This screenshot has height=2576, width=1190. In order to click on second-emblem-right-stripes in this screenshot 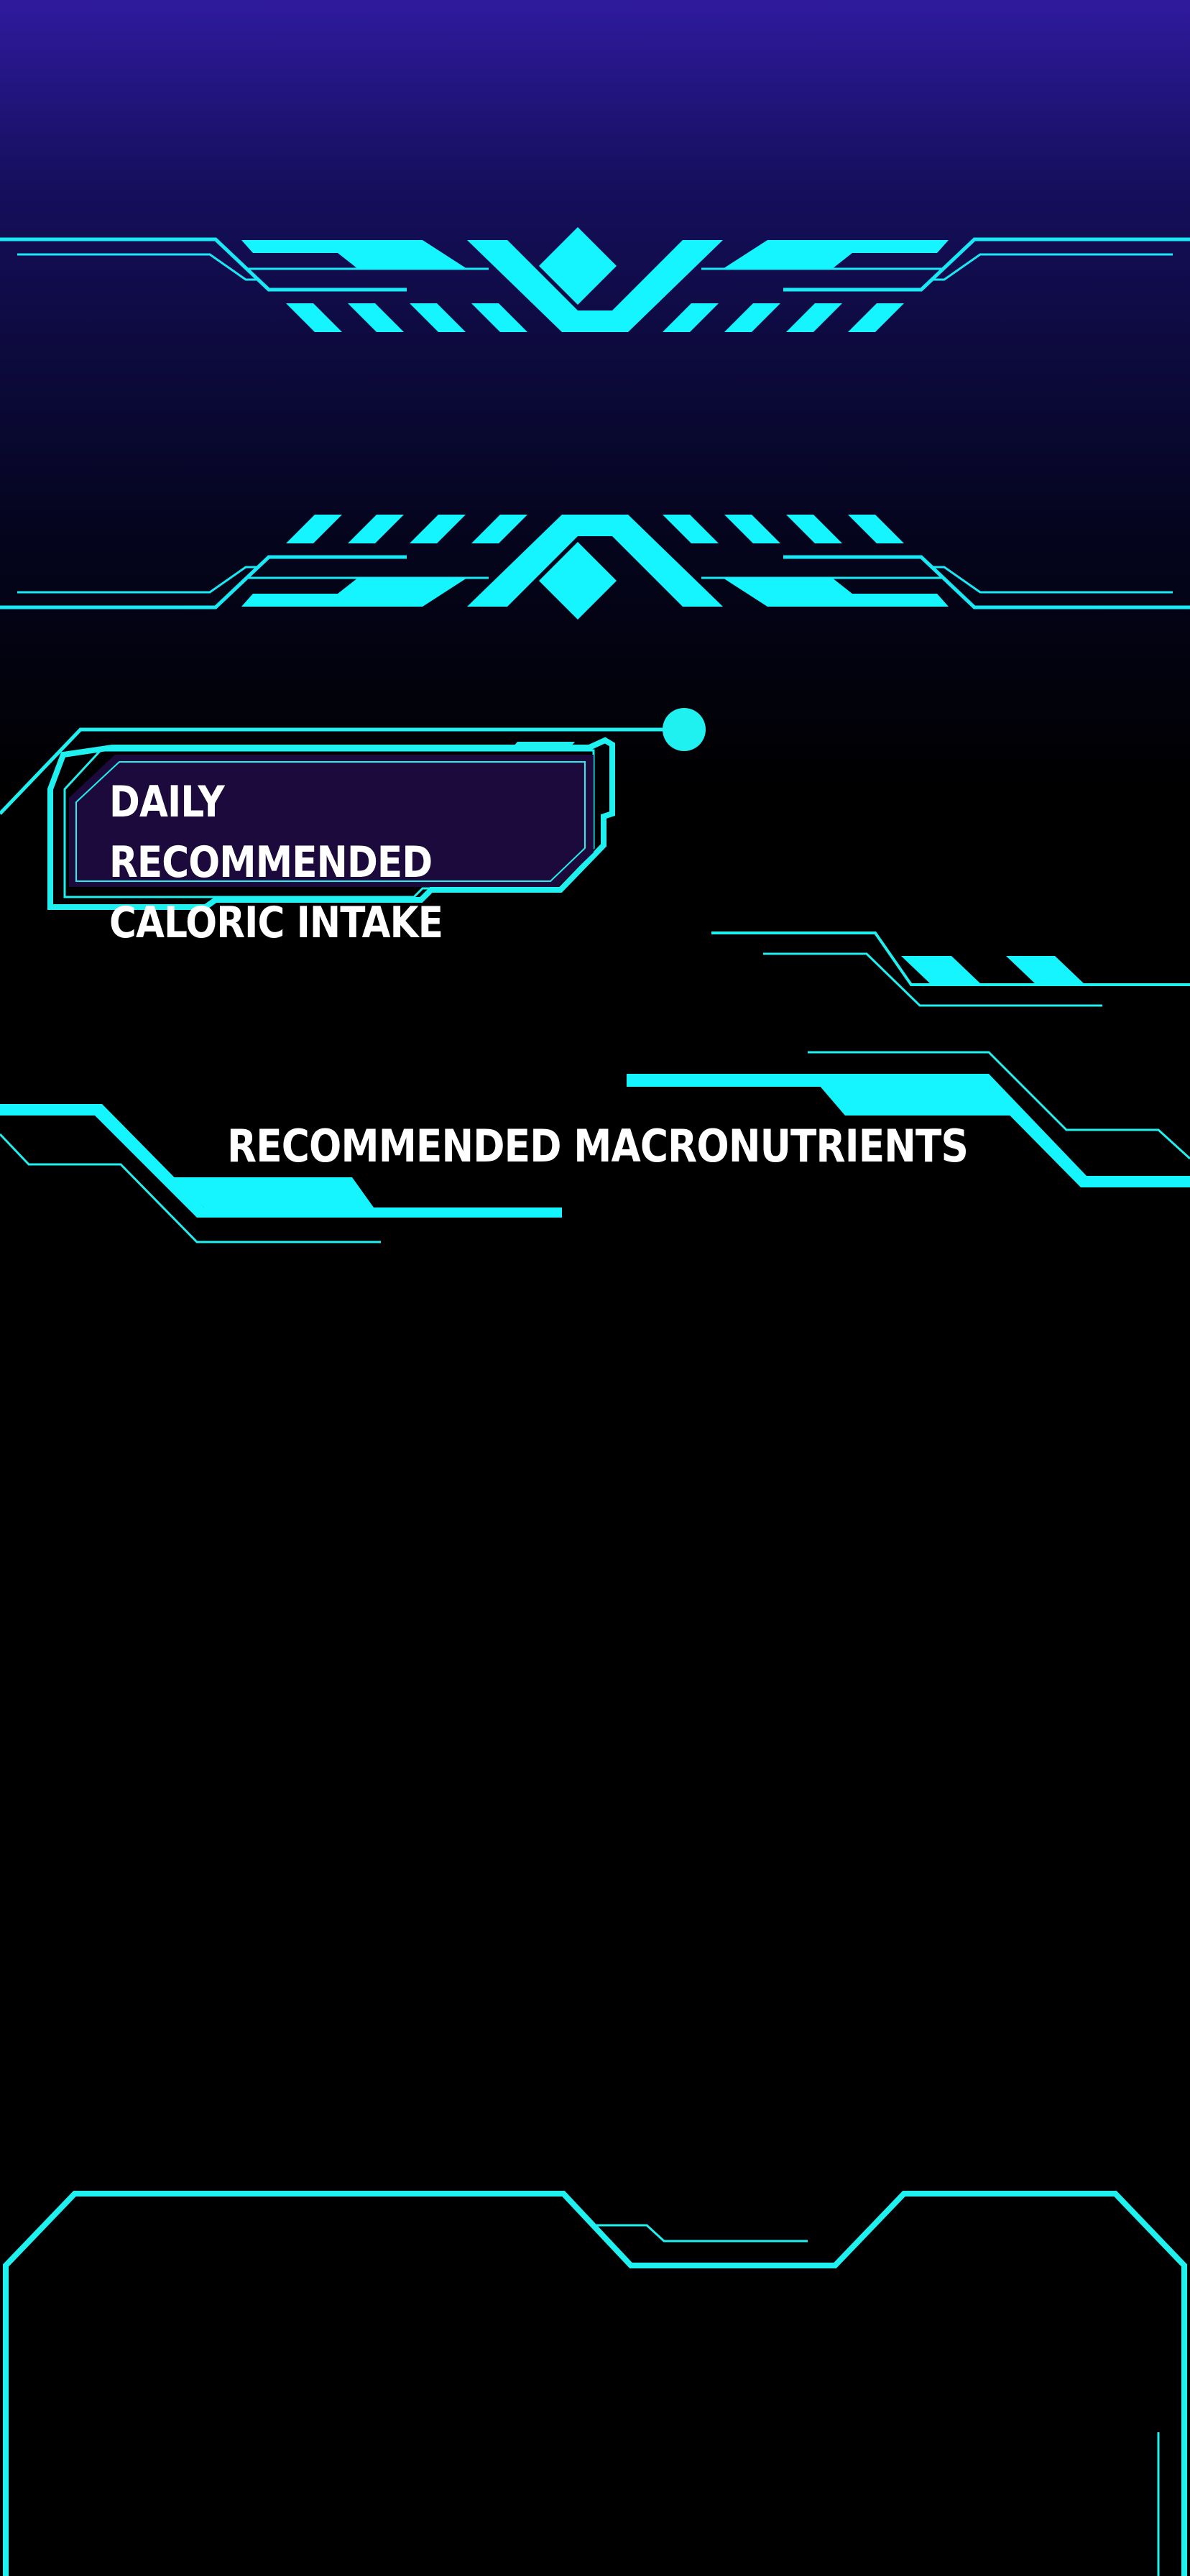, I will do `click(783, 529)`.